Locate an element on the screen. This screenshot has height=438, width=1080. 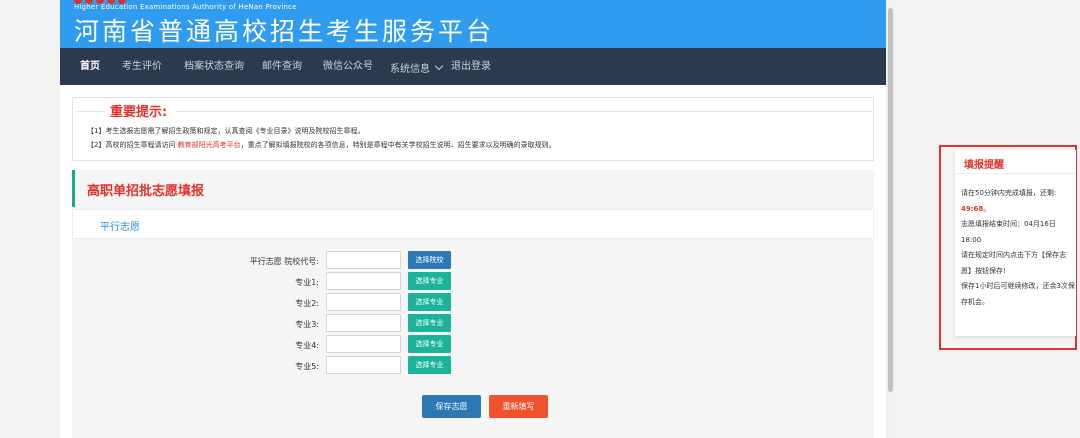
nav-item-archive-status: 档案状态查询 is located at coordinates (214, 66).